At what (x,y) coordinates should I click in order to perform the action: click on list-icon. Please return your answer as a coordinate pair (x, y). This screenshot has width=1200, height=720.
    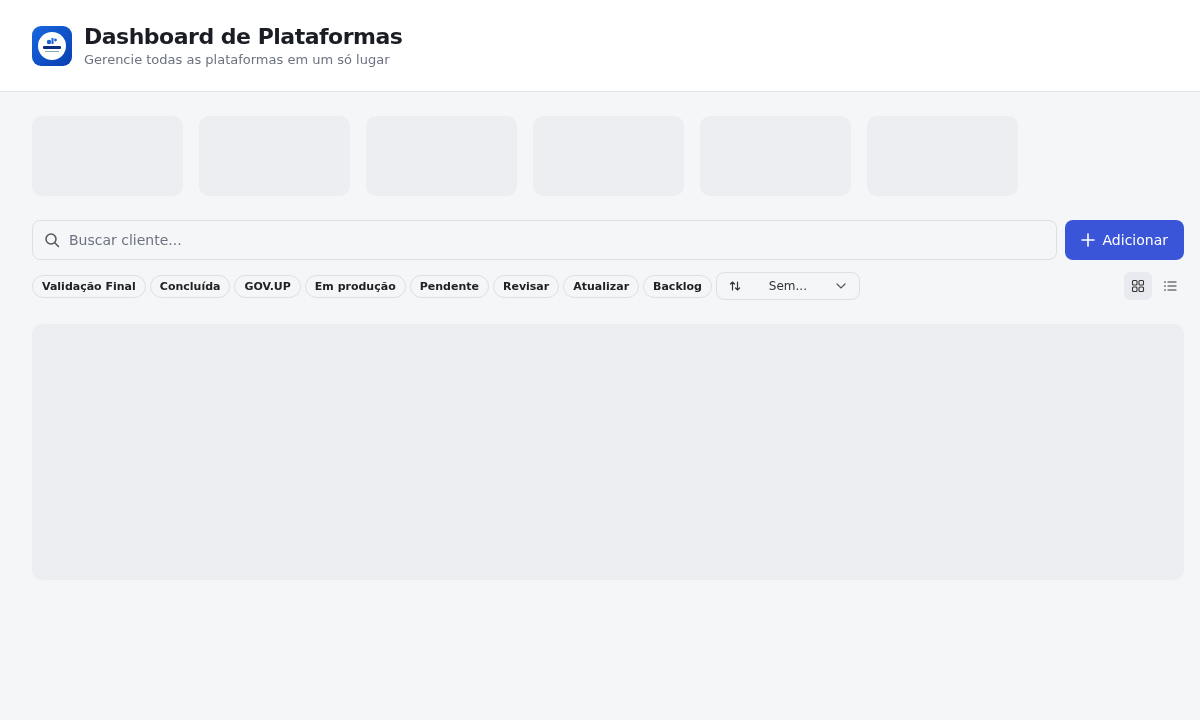
    Looking at the image, I should click on (1170, 286).